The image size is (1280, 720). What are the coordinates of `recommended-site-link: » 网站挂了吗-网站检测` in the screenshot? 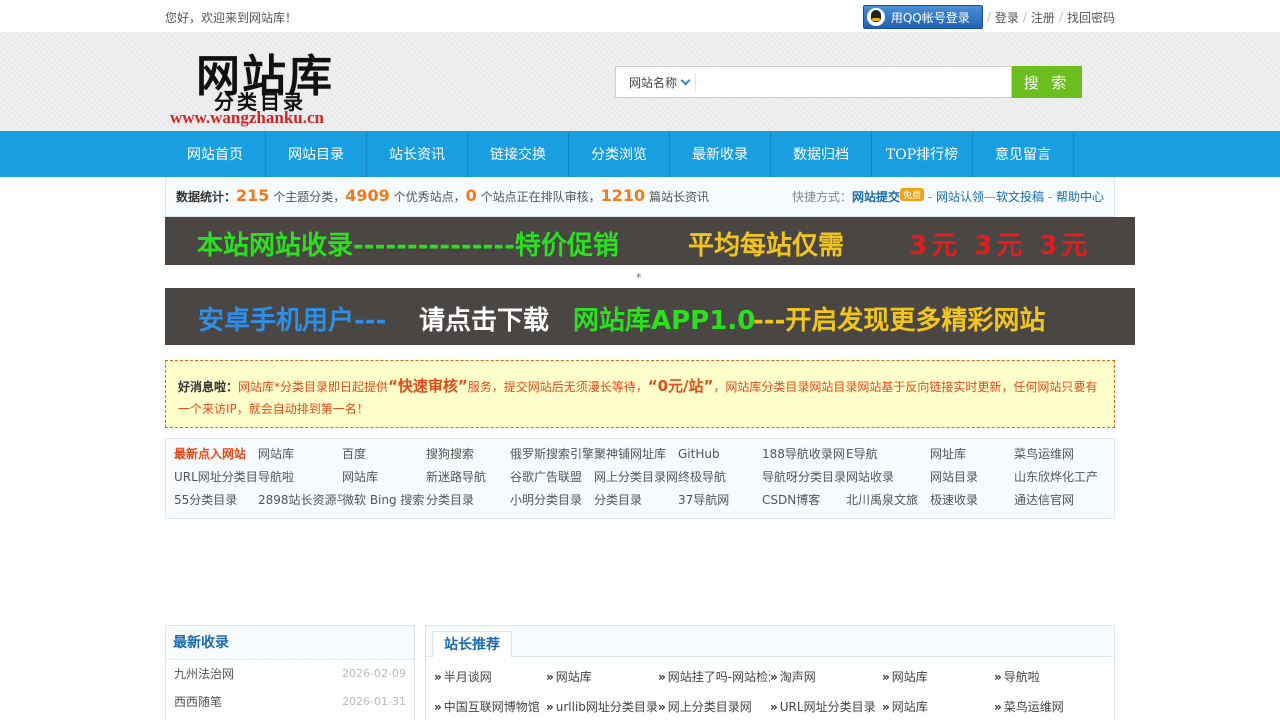 It's located at (714, 680).